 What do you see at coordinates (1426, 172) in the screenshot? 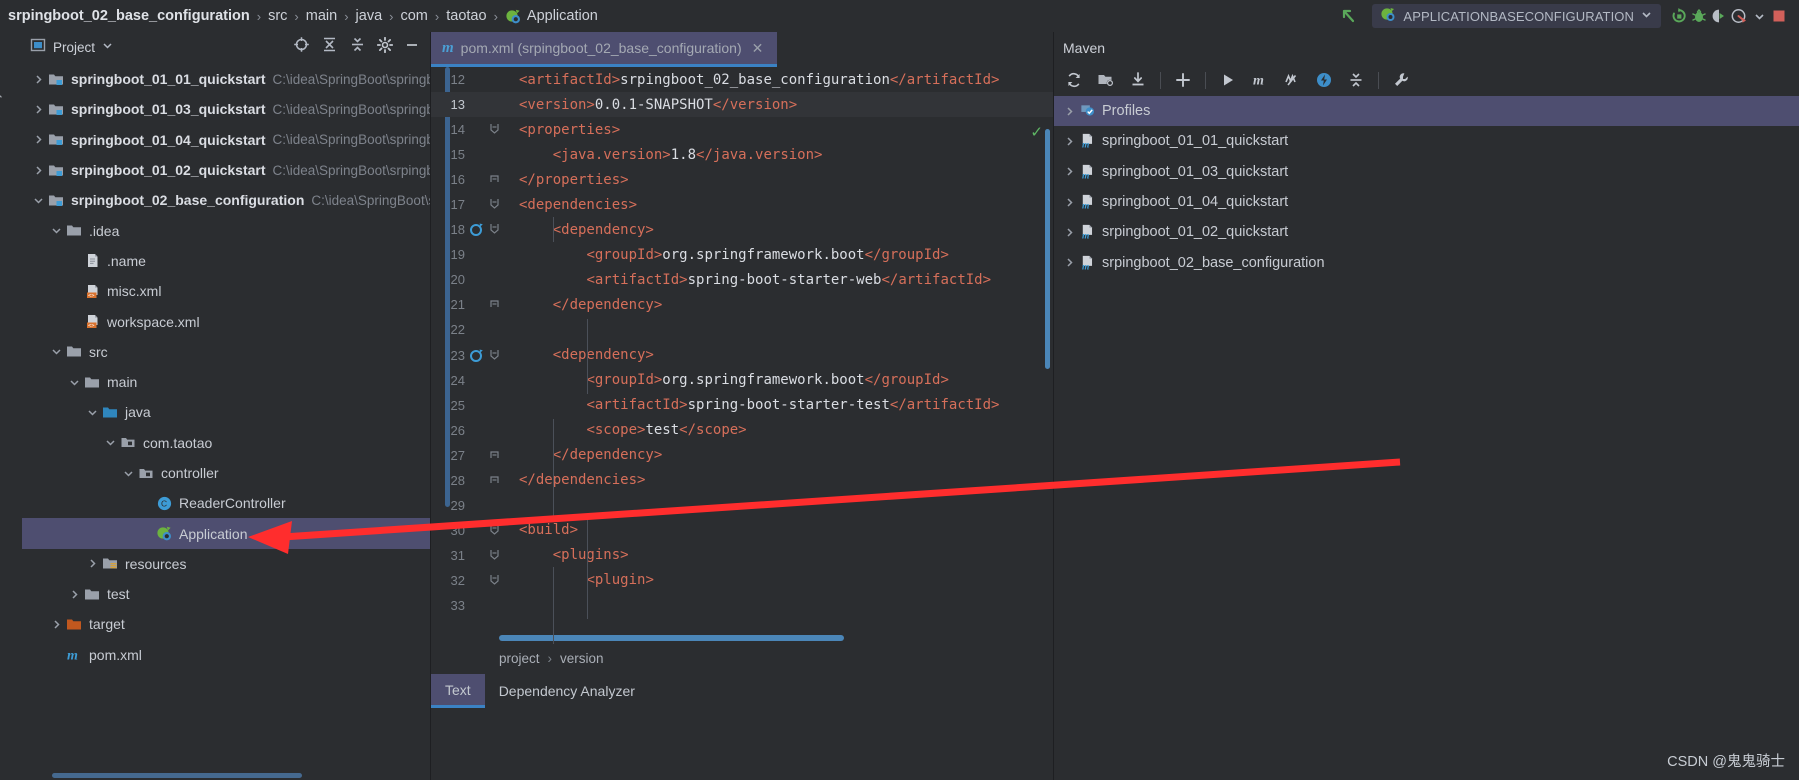
I see `maven-tree-node-springboot-01-03-quickstart: m springboot_01_03_quickstart` at bounding box center [1426, 172].